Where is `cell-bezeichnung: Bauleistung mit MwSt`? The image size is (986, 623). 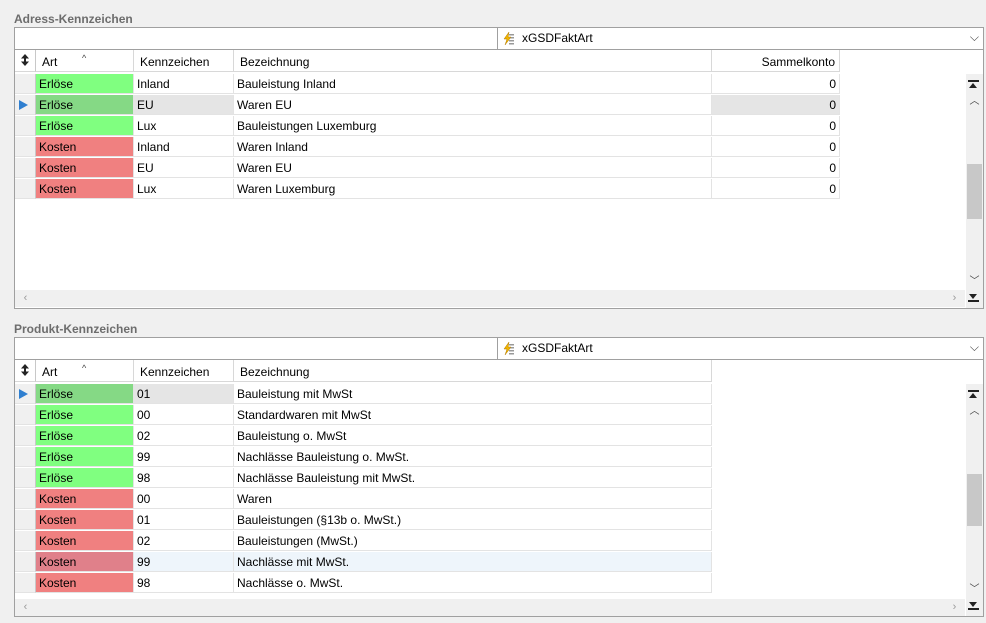
cell-bezeichnung: Bauleistung mit MwSt is located at coordinates (473, 394).